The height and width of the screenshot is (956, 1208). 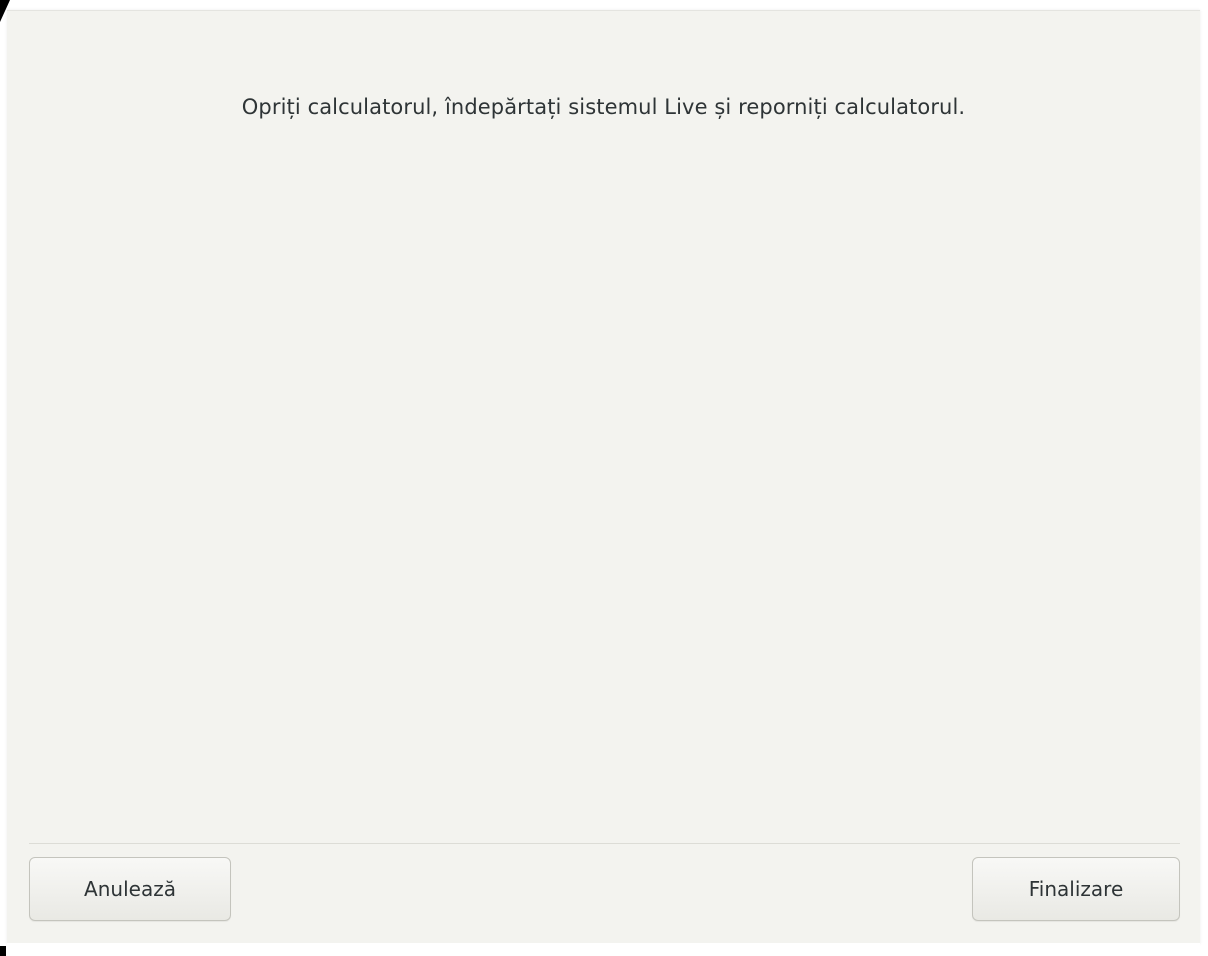 I want to click on window-corner-shadow-bottom, so click(x=3, y=951).